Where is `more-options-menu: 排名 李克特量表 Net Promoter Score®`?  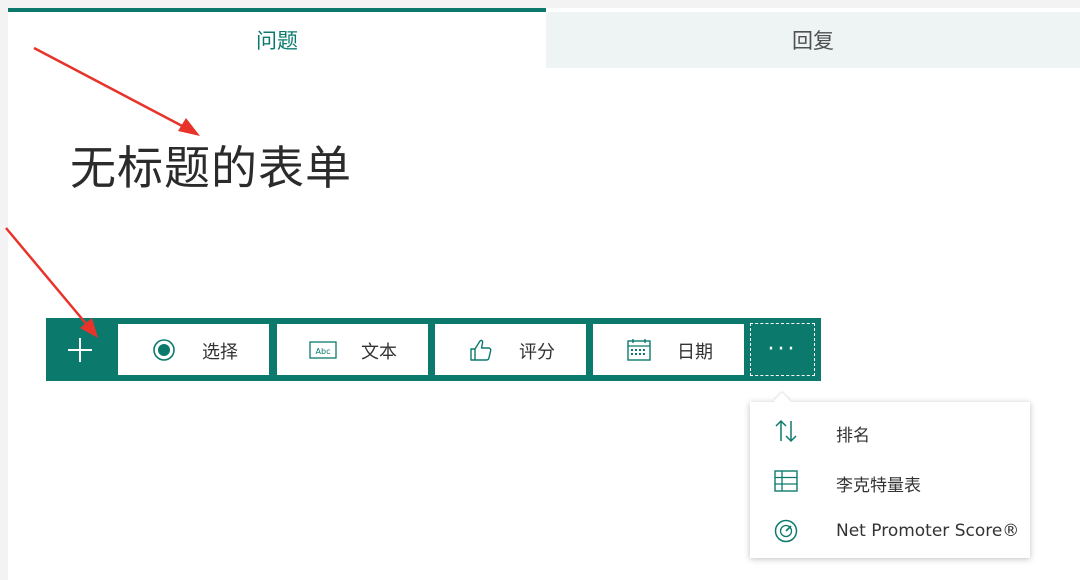
more-options-menu: 排名 李克特量表 Net Promoter Score® is located at coordinates (890, 480).